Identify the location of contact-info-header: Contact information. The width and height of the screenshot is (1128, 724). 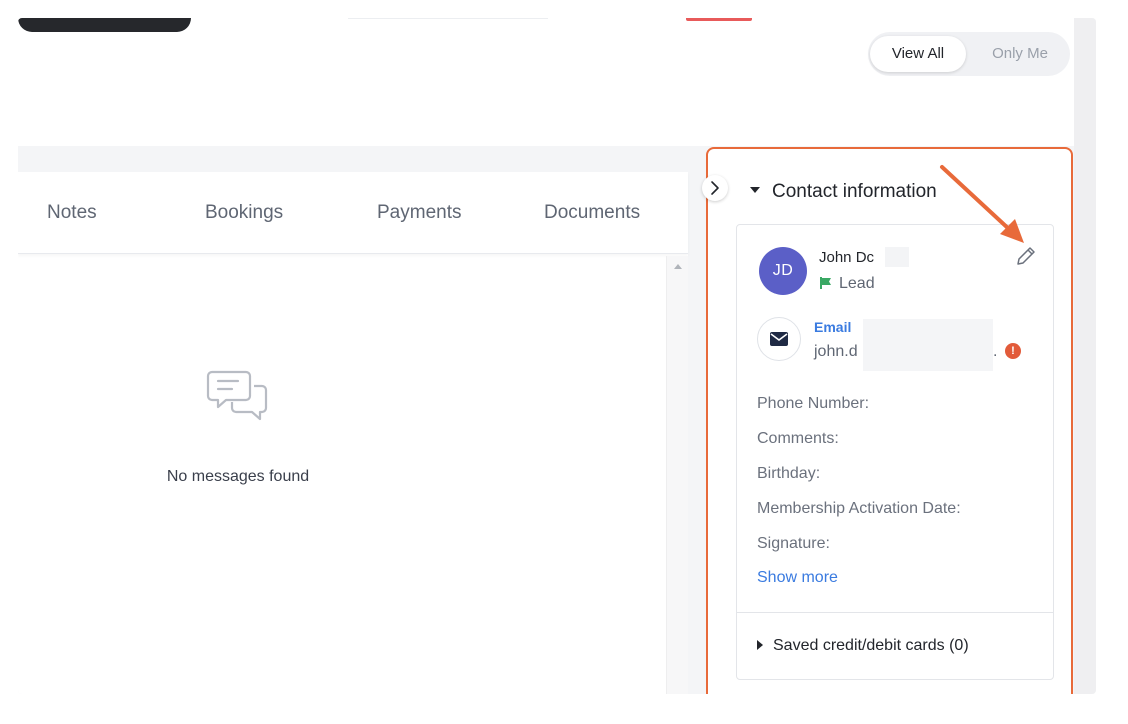
(843, 192).